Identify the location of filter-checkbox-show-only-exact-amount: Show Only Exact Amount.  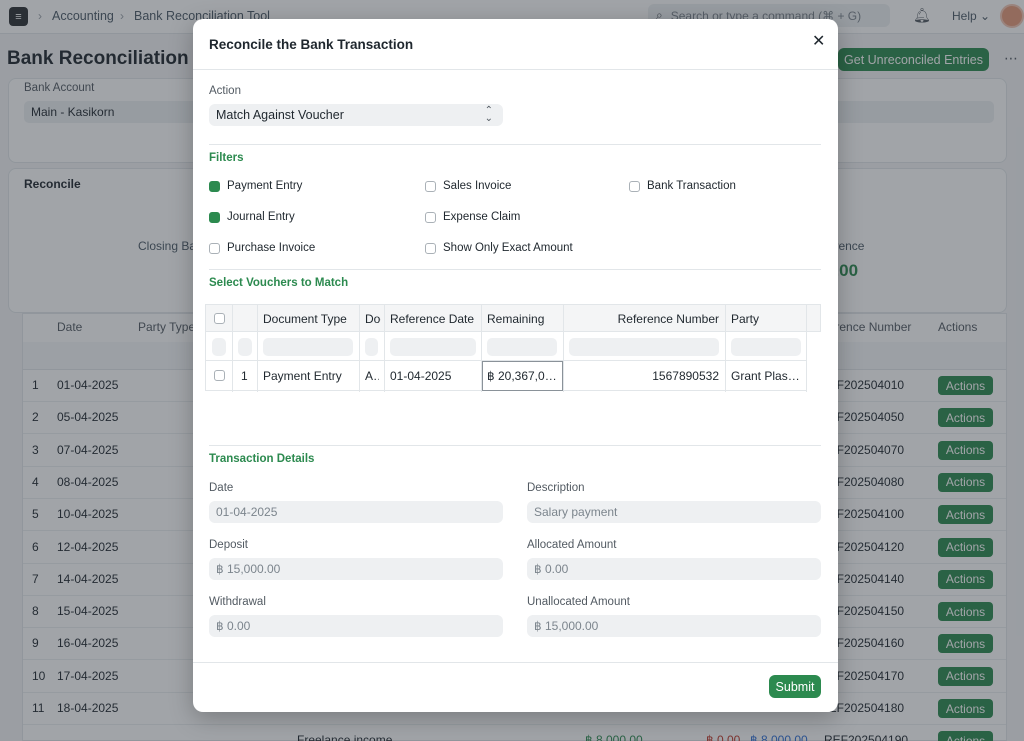
(499, 248).